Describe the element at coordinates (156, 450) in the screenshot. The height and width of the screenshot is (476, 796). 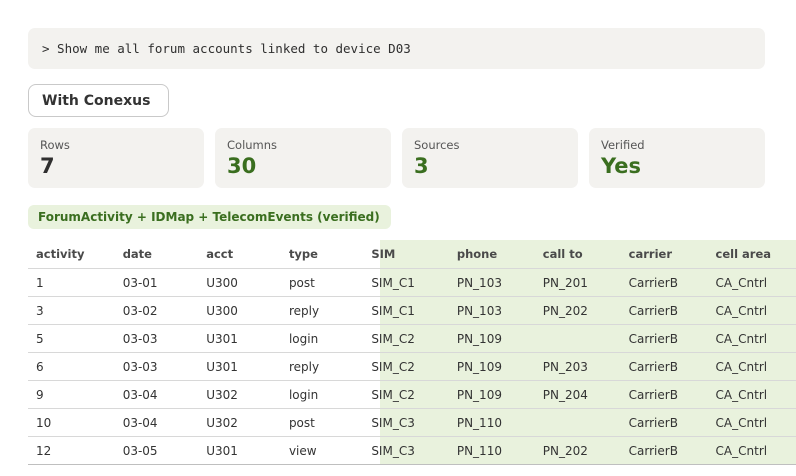
I see `table-cell: 03-05` at that location.